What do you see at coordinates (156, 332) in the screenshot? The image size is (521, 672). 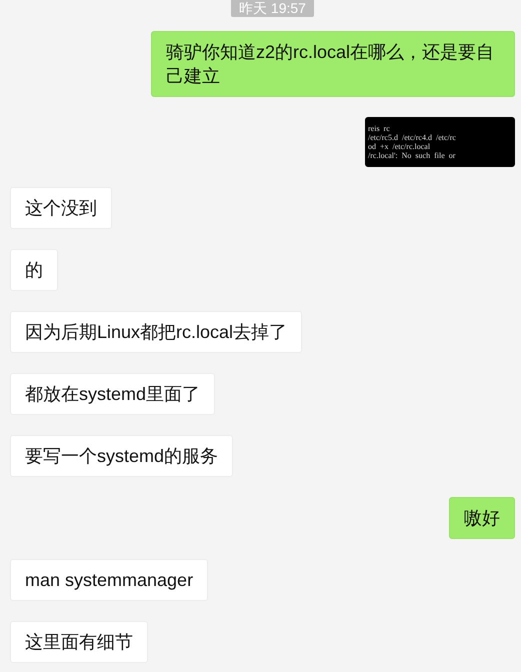 I see `message-bubble: 因为后期Linux都把rc.local去掉了` at bounding box center [156, 332].